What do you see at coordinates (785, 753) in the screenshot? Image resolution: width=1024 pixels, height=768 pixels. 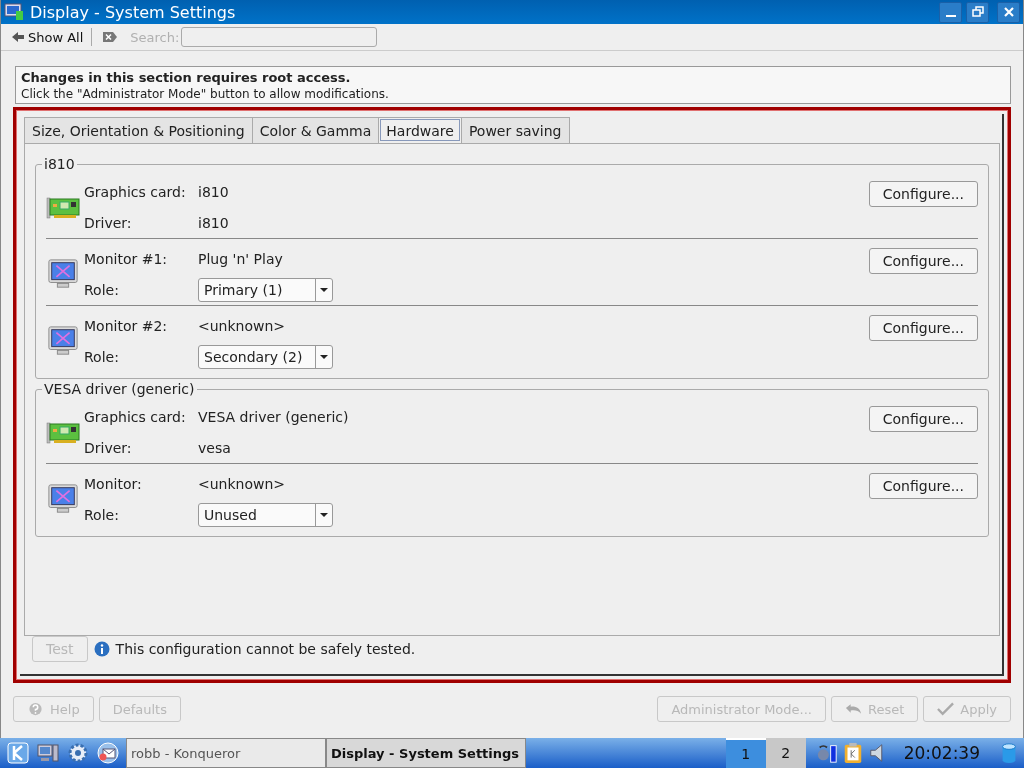 I see `desktop-button: 2` at bounding box center [785, 753].